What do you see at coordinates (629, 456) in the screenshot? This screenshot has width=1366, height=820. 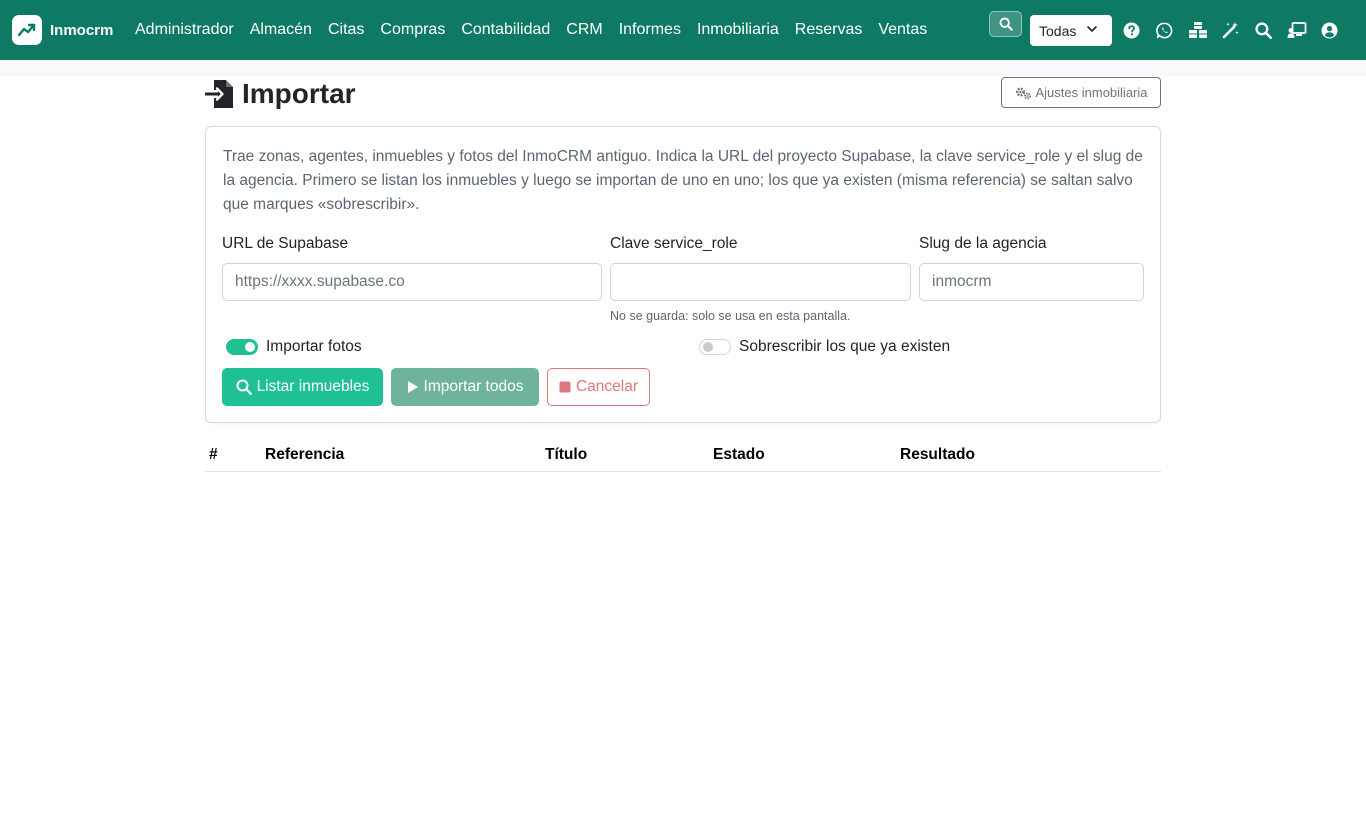 I see `column-header-title: Título` at bounding box center [629, 456].